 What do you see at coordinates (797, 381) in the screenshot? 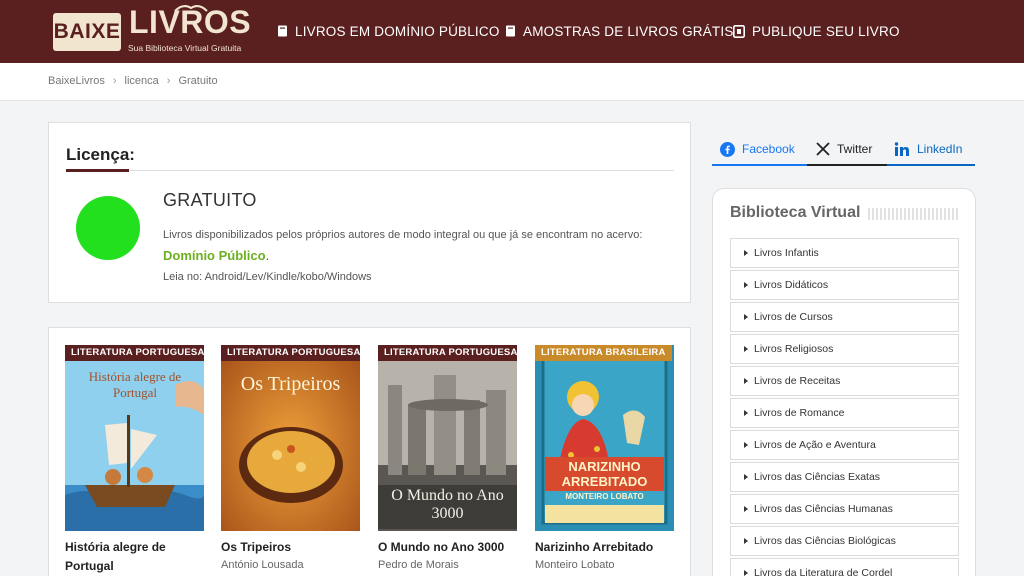
I see `sidebar-item-label: Livros de Receitas` at bounding box center [797, 381].